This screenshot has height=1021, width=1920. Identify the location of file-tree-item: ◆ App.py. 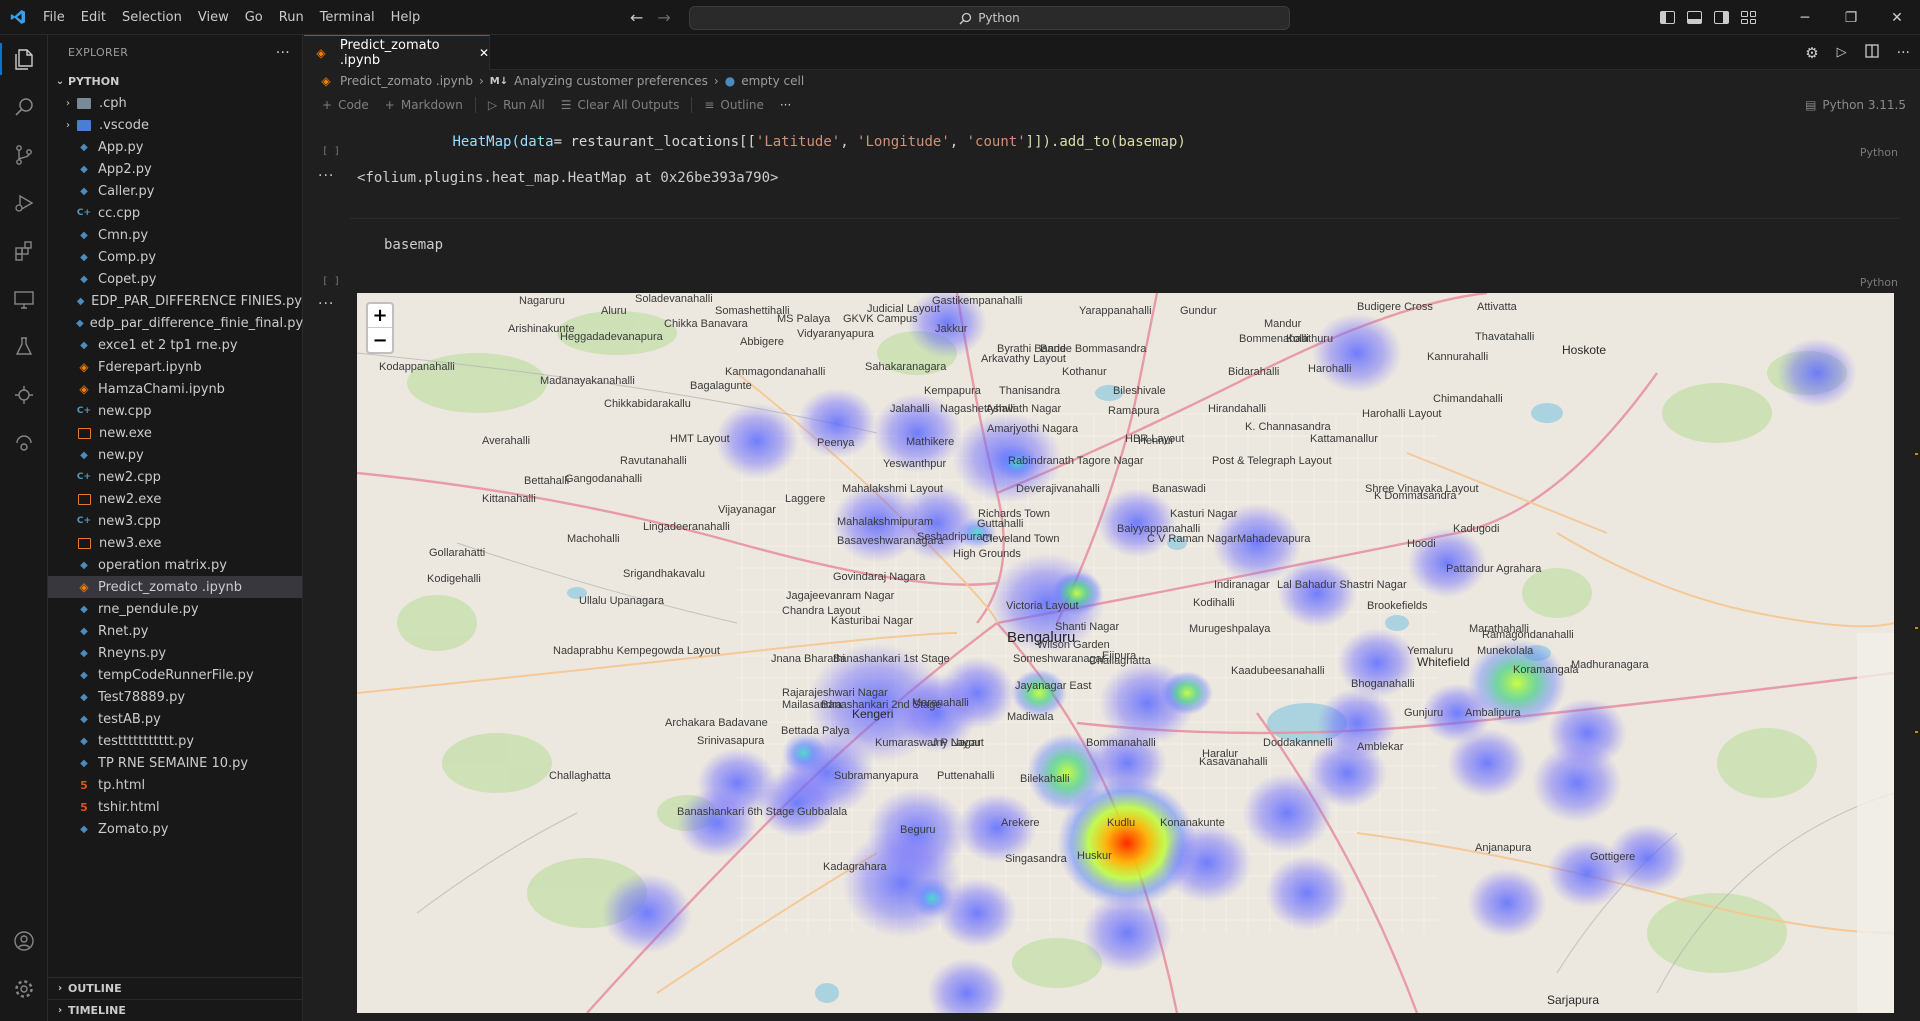
(175, 147).